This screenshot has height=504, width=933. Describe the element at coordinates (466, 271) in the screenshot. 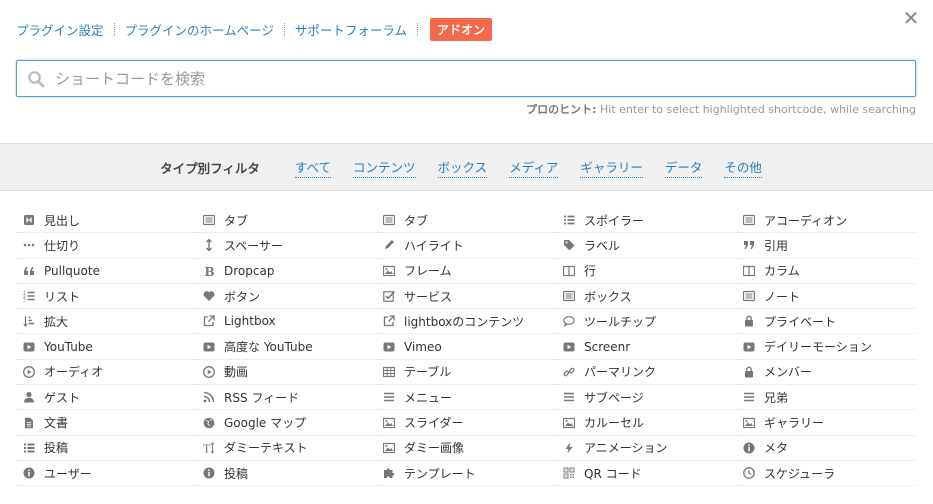

I see `shortcode-item: フレーム` at that location.